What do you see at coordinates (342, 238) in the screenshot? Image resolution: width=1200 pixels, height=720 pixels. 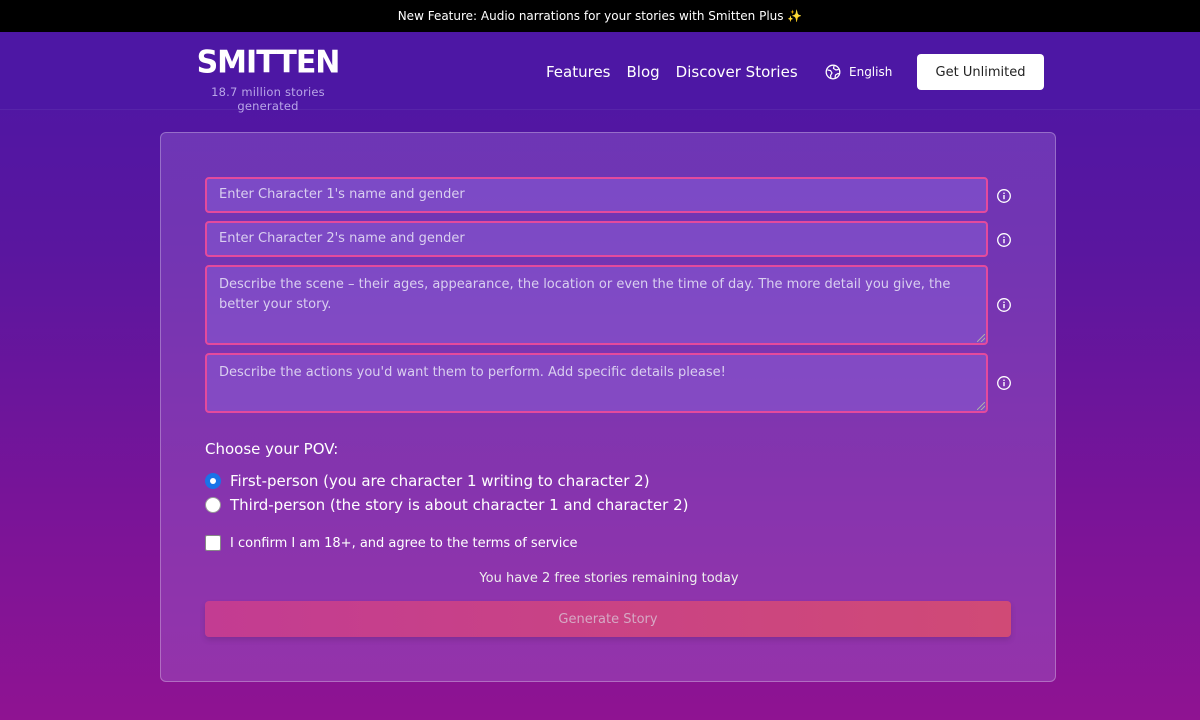 I see `character2-placeholder: Enter Character 2's name and gender` at bounding box center [342, 238].